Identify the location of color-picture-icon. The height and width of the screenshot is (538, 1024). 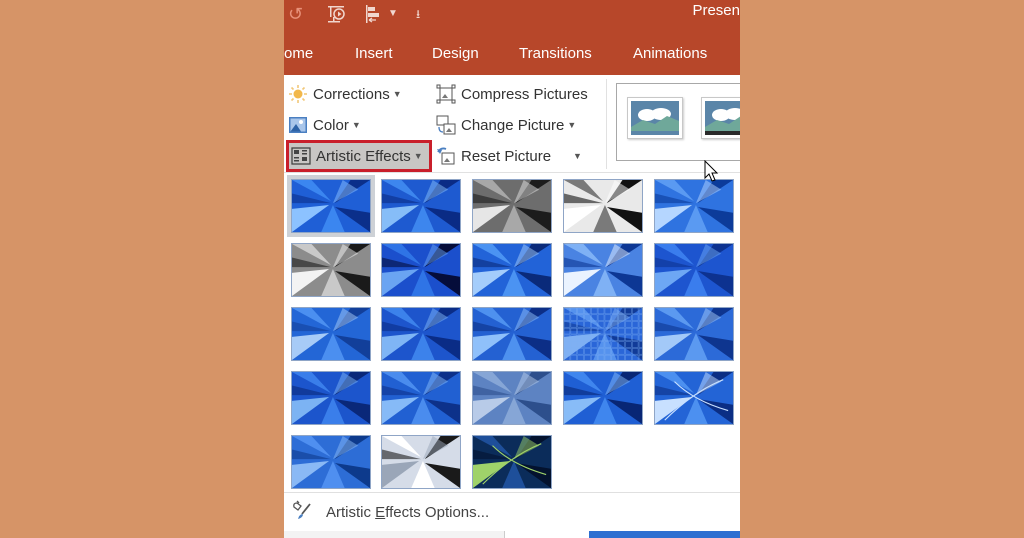
(298, 125).